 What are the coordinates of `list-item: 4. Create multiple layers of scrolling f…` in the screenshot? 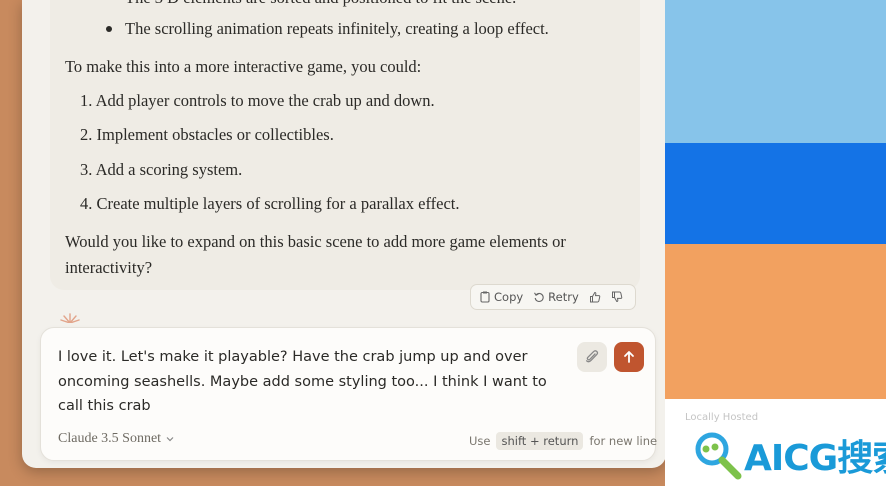 It's located at (270, 203).